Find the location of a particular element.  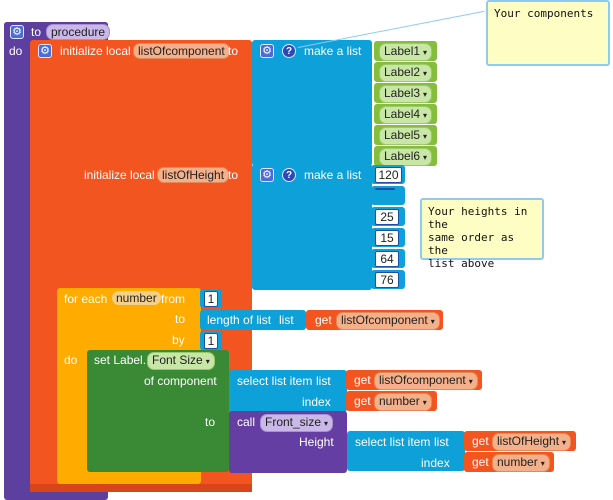

make-a-list-label-1: make a list is located at coordinates (333, 51).